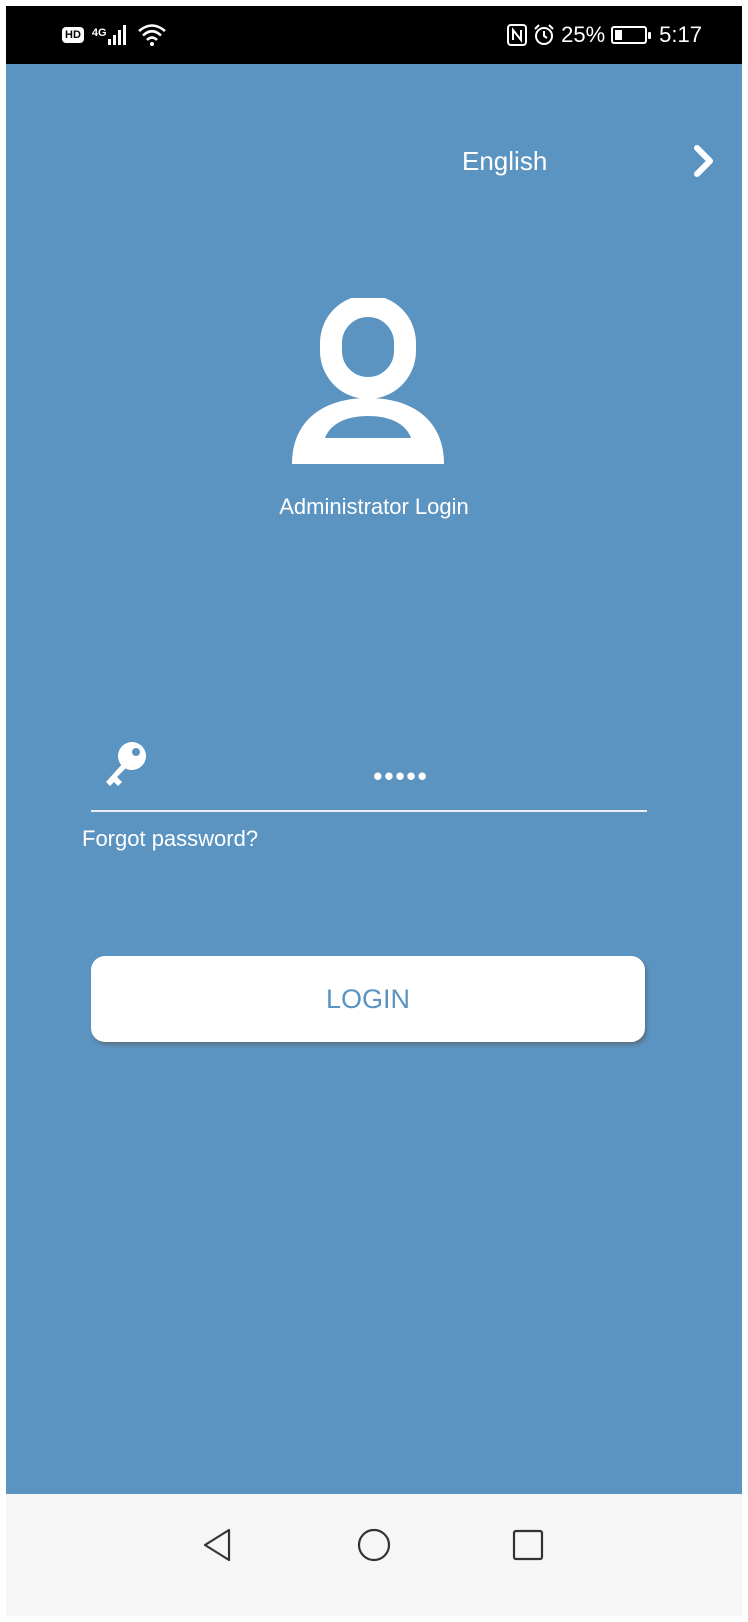 This screenshot has width=748, height=1622. Describe the element at coordinates (374, 35) in the screenshot. I see `status-bar: HD 4G 25% 5:17` at that location.